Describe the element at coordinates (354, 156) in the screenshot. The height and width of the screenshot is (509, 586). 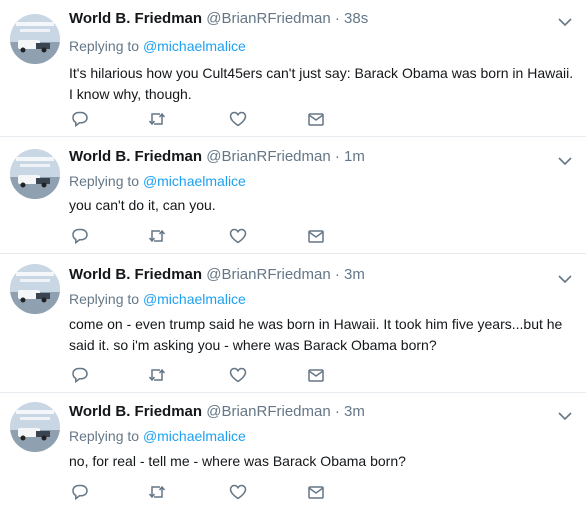
I see `timestamp: 1m` at that location.